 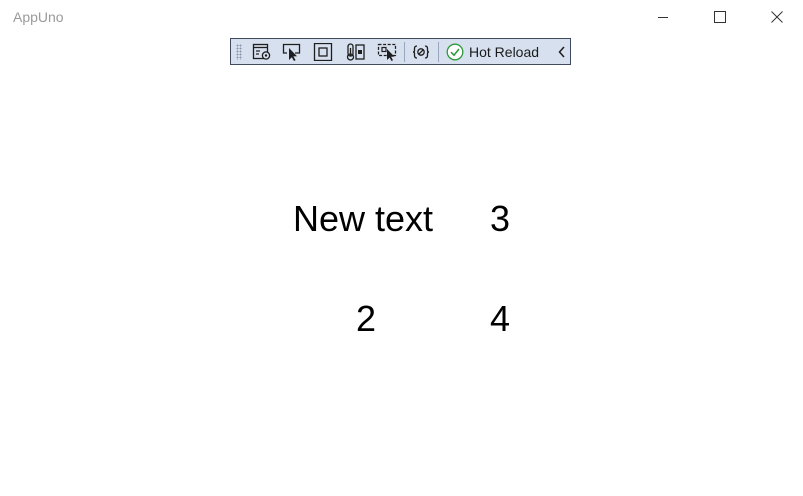 I want to click on text-two: 2, so click(x=366, y=318).